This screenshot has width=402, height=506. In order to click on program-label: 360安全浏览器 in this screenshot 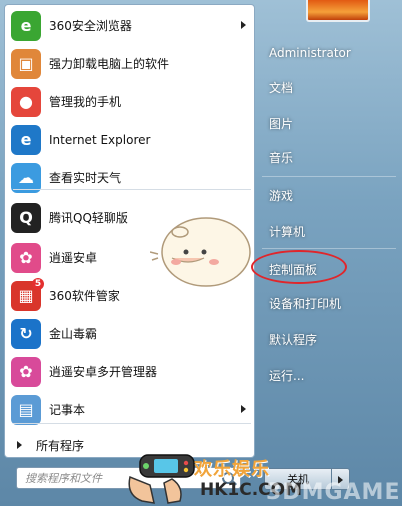, I will do `click(90, 26)`.